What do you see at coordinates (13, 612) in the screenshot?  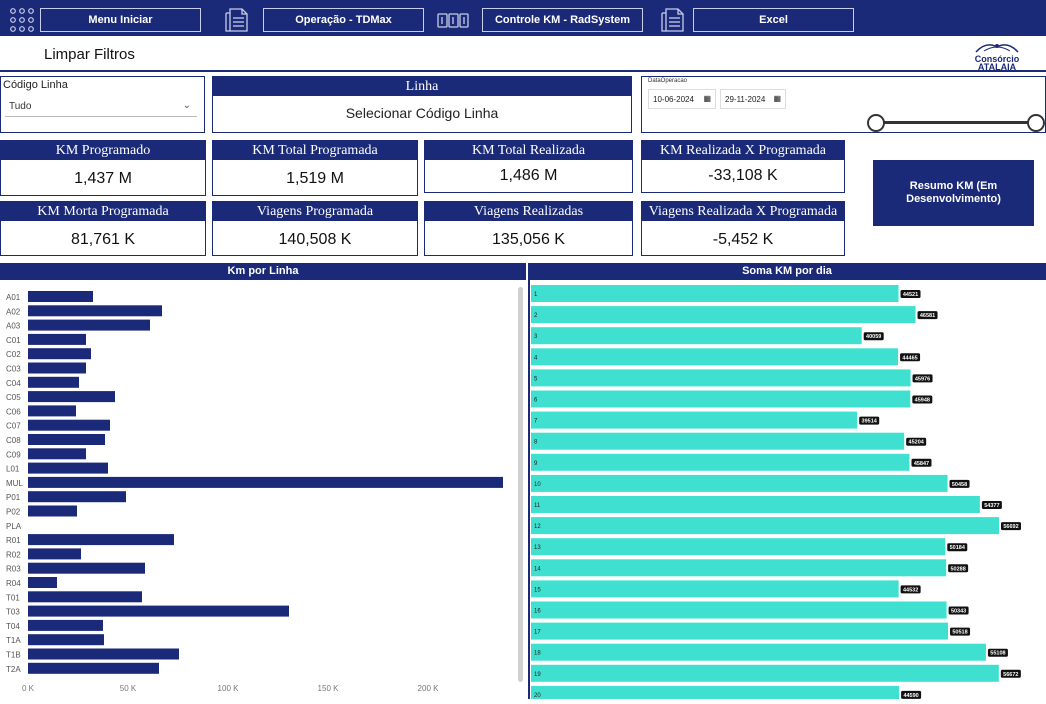 I see `y-tick-label: T03` at bounding box center [13, 612].